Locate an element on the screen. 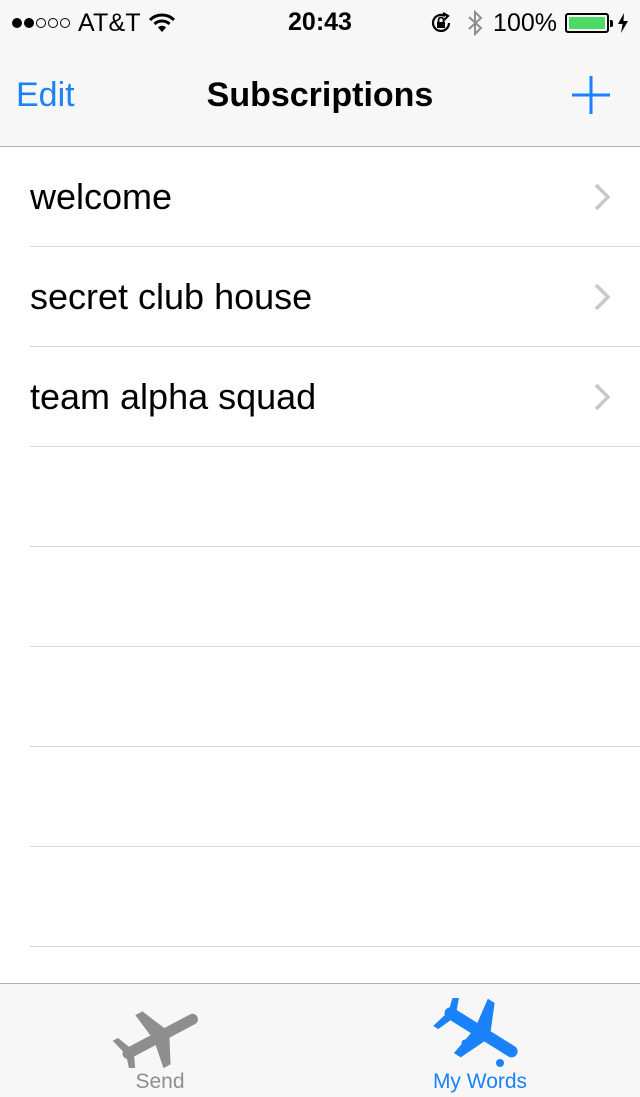 The width and height of the screenshot is (640, 1097). tab-label: Send is located at coordinates (160, 1081).